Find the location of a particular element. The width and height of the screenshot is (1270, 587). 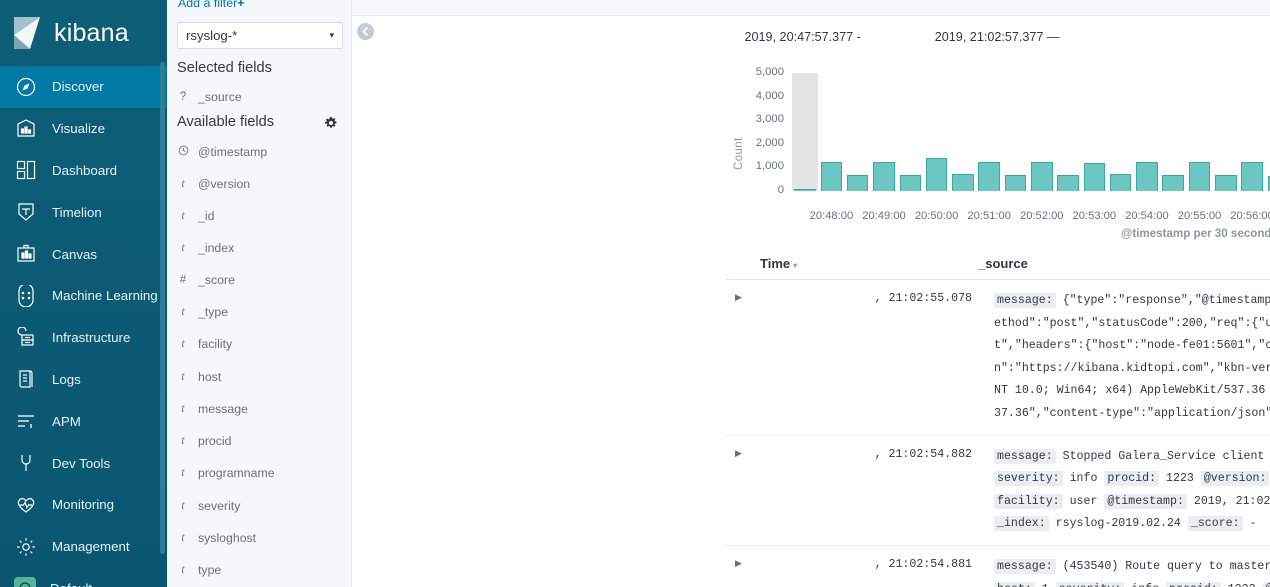

sidebar-item-default-space: Default is located at coordinates (83, 577).